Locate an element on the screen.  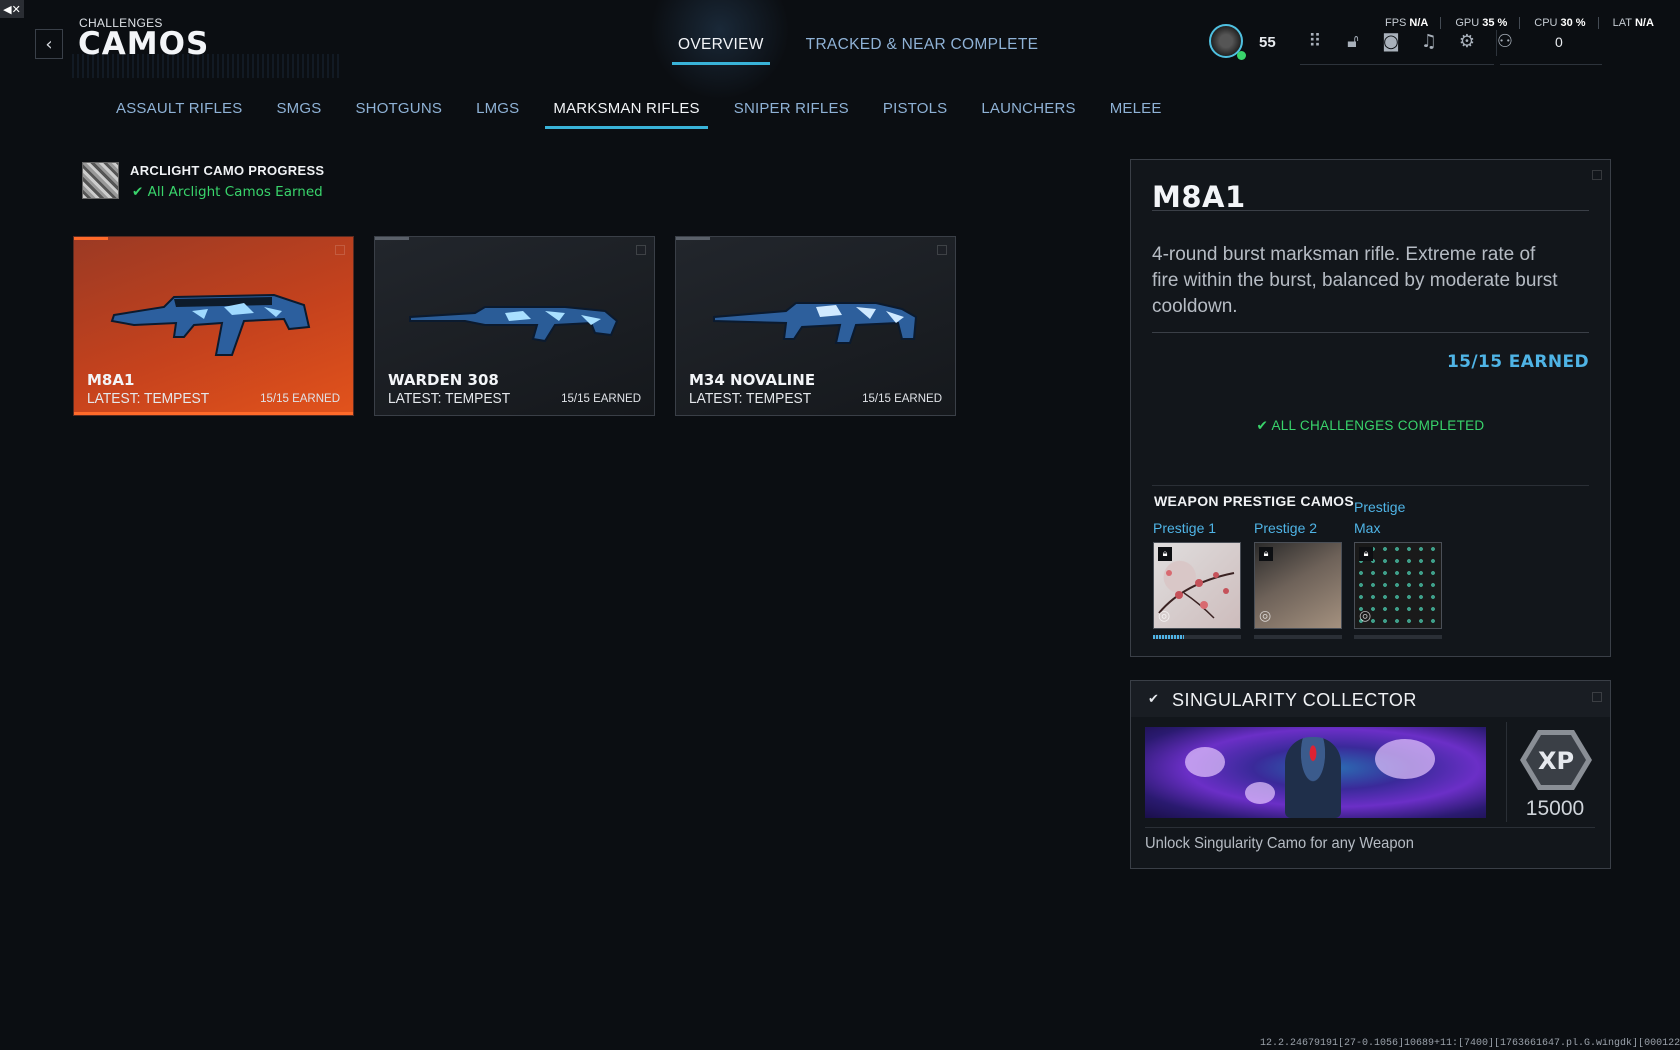
cpu-stat: CPU 30 % is located at coordinates (1566, 23).